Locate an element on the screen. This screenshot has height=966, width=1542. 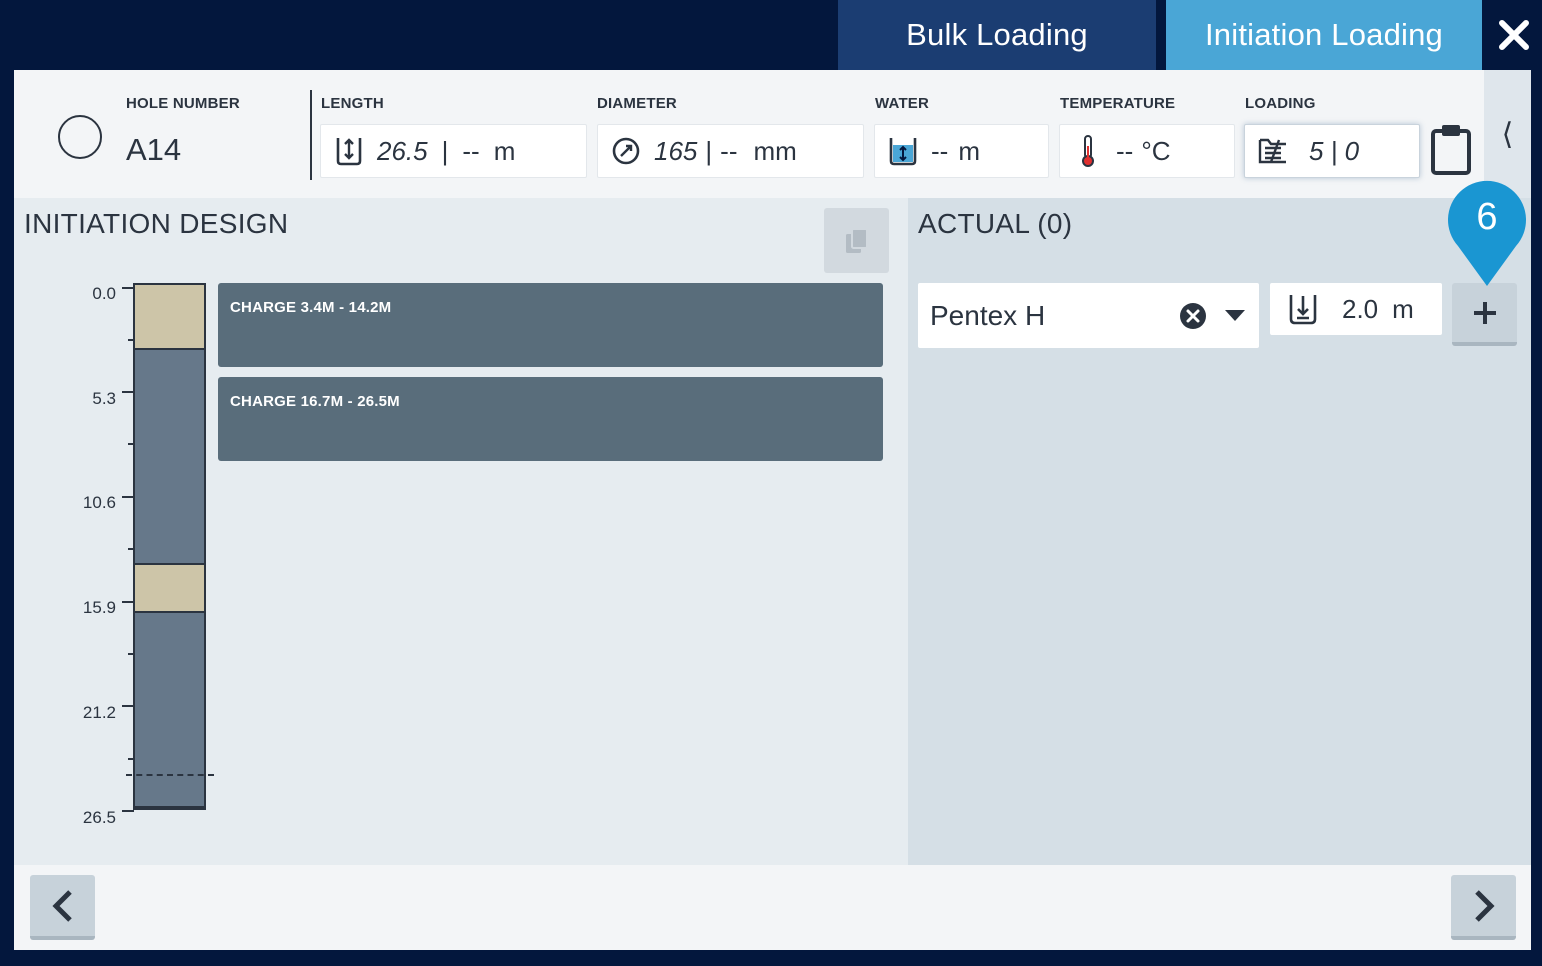
loading-value: 5 | 0 is located at coordinates (1334, 150).